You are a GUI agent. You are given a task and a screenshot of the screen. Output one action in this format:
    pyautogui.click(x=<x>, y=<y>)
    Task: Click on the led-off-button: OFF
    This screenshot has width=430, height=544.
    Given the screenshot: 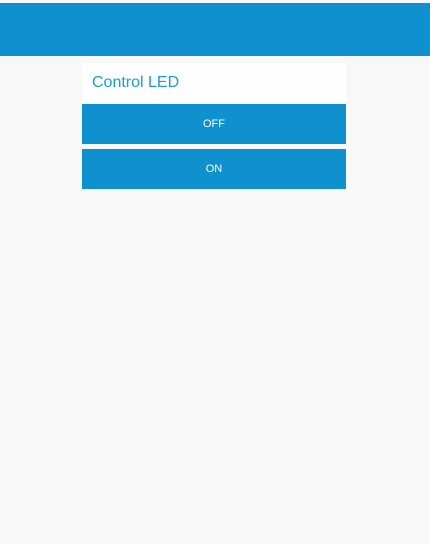 What is the action you would take?
    pyautogui.click(x=214, y=124)
    